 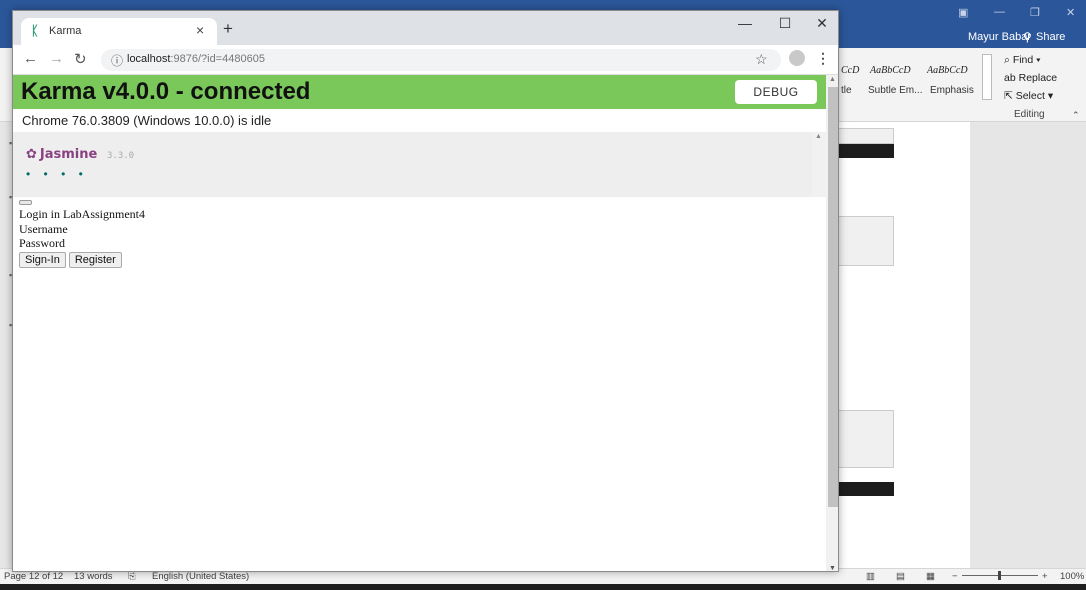 I want to click on word-document-page, so click(x=903, y=345).